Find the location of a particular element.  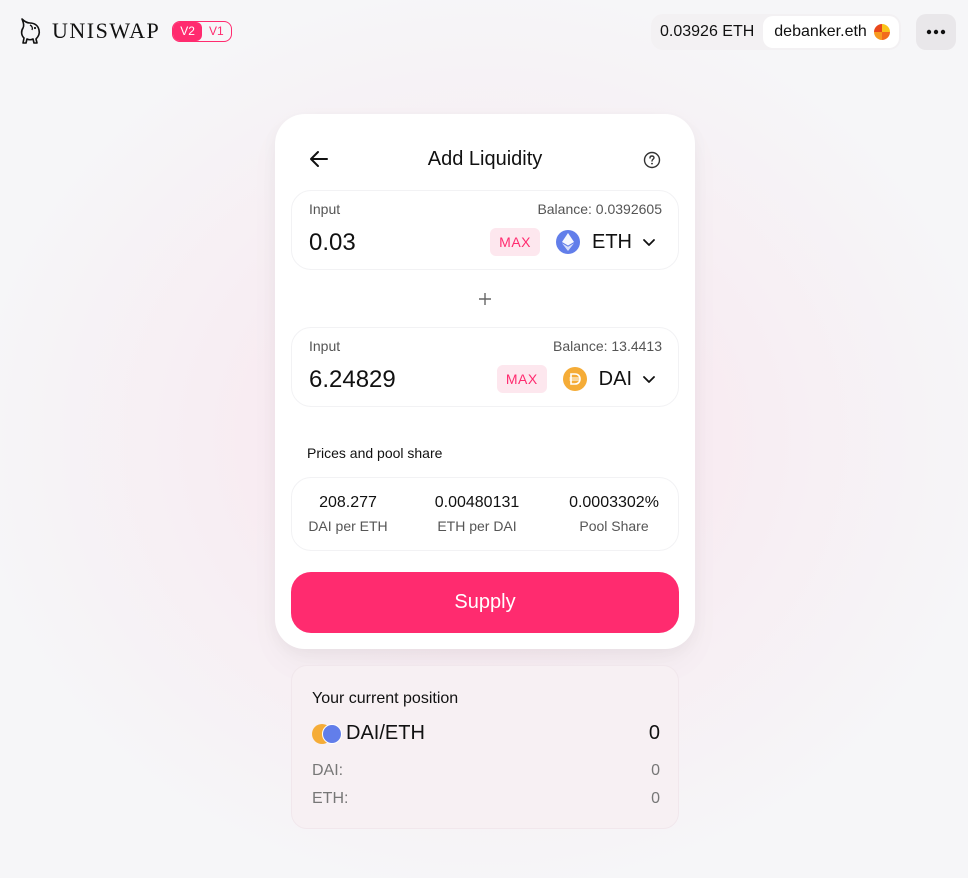

balance-text: Balance: 0.0392605 is located at coordinates (599, 209).